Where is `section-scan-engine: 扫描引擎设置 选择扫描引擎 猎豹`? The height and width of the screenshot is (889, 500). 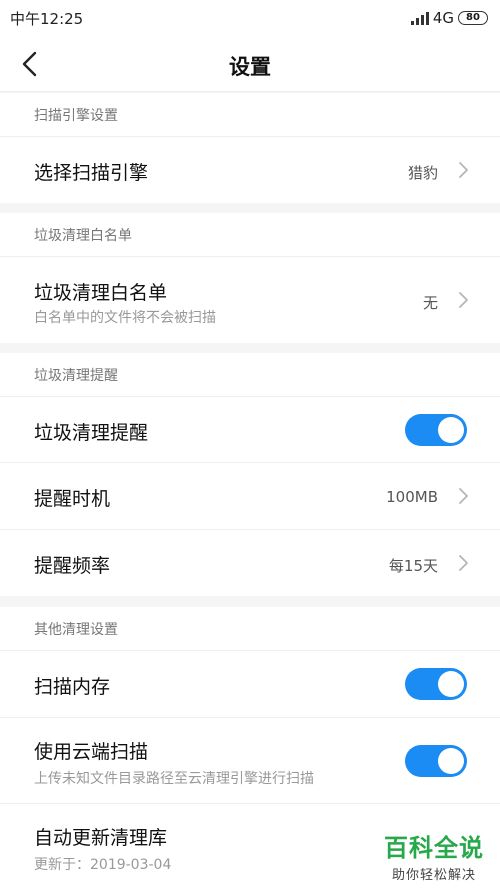
section-scan-engine: 扫描引擎设置 选择扫描引擎 猎豹 is located at coordinates (250, 148).